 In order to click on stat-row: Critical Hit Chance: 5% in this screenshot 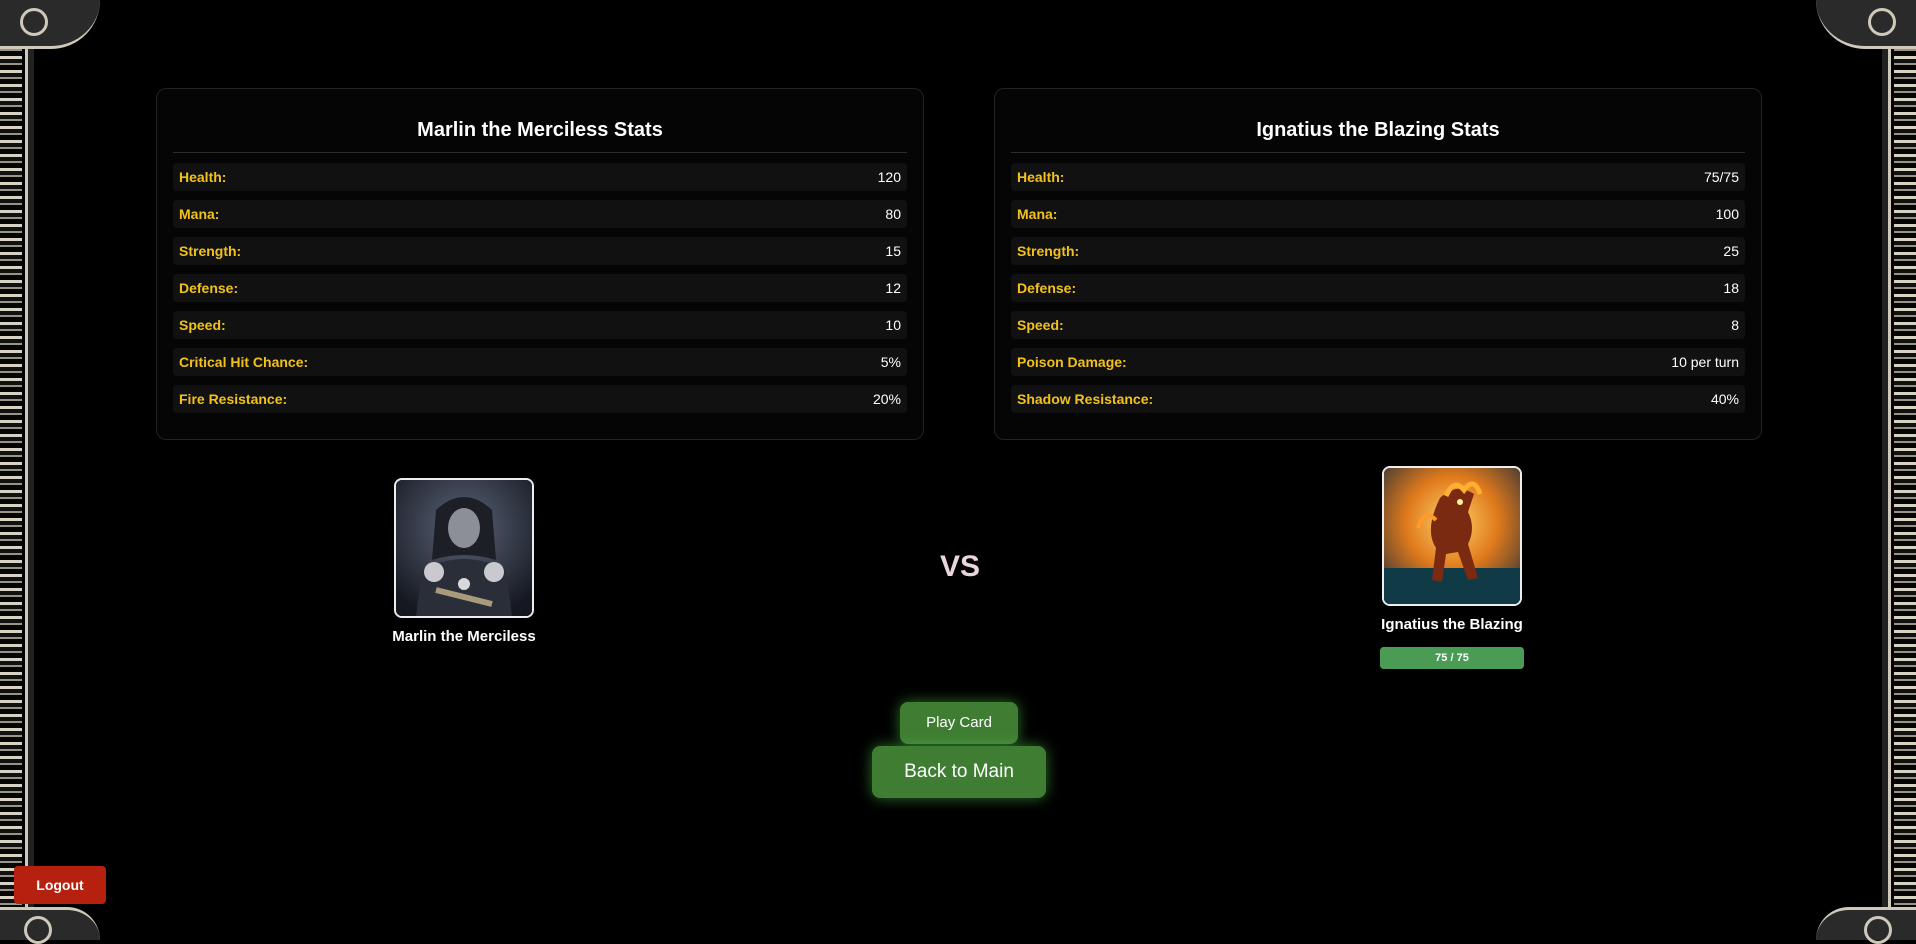, I will do `click(540, 362)`.